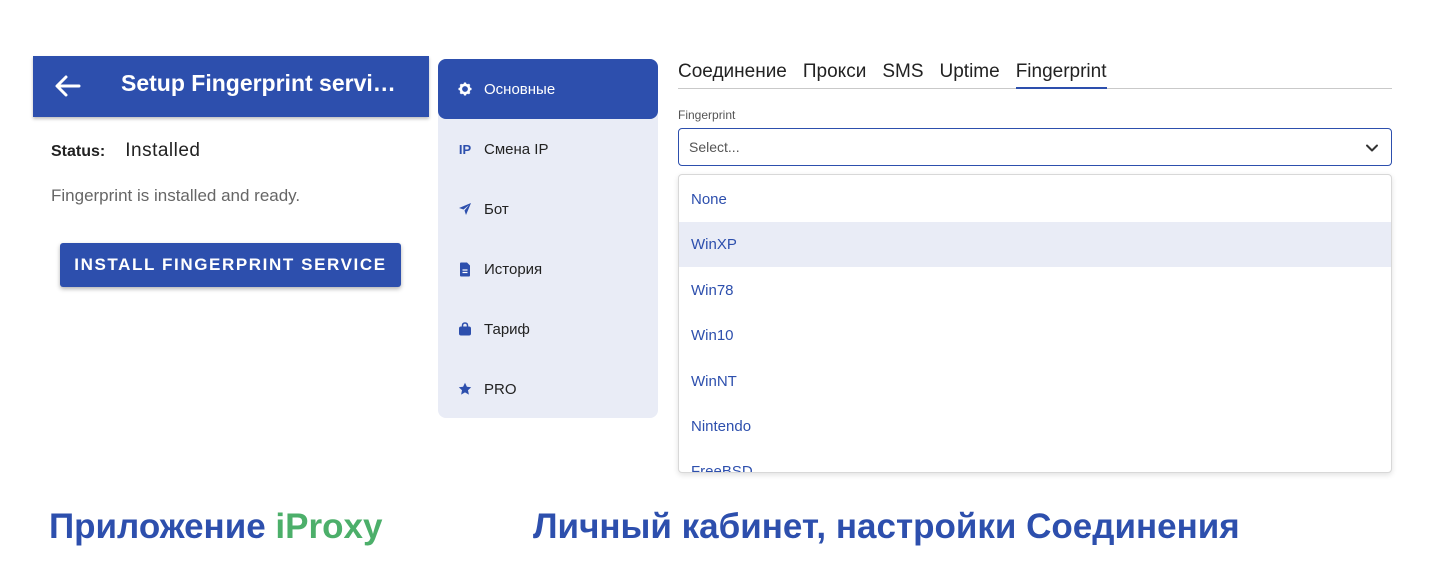  Describe the element at coordinates (465, 389) in the screenshot. I see `star-icon` at that location.